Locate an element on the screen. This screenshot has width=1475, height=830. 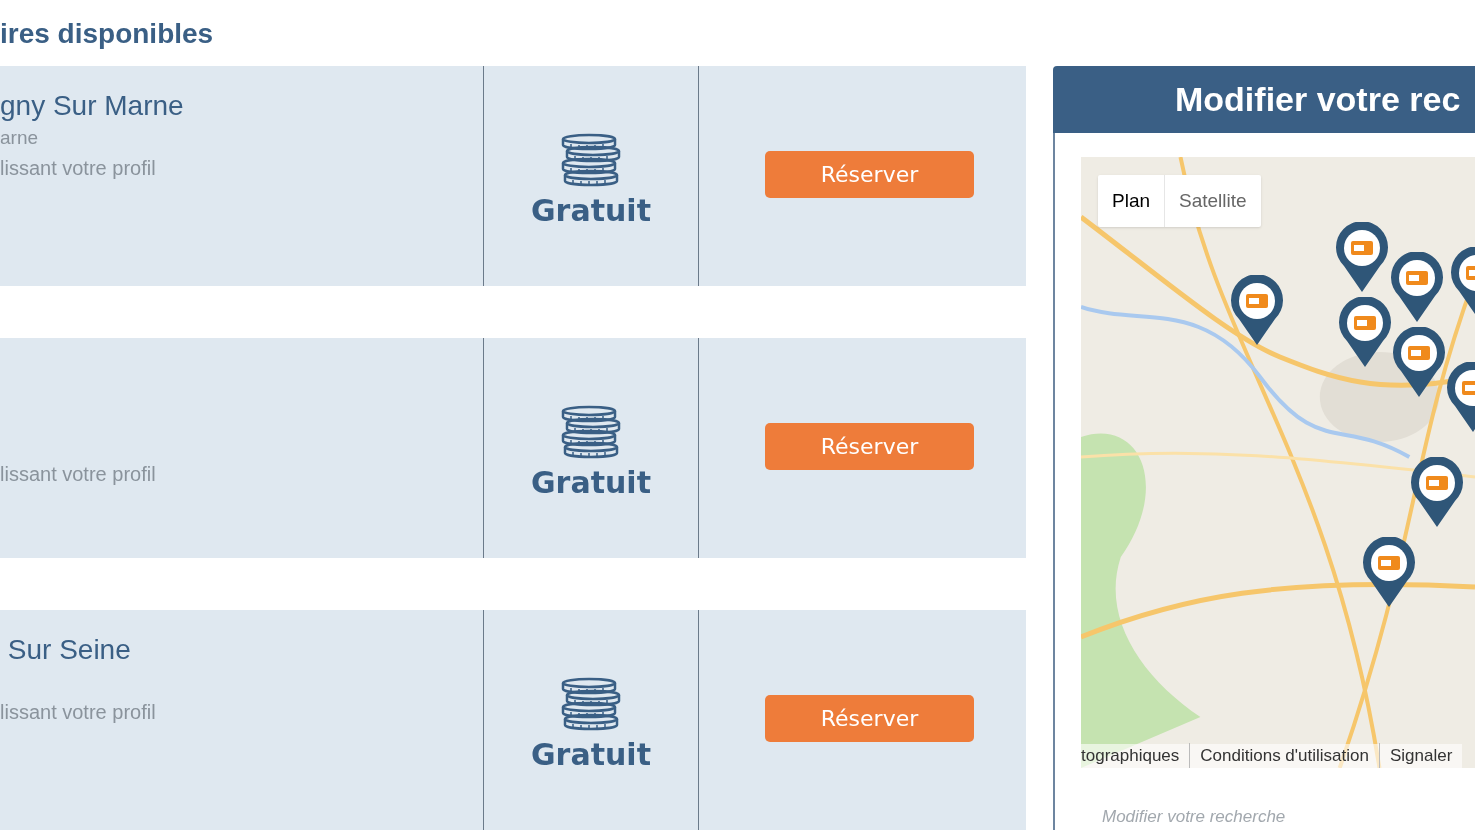
map-attribution-link: tographiques is located at coordinates (1135, 755).